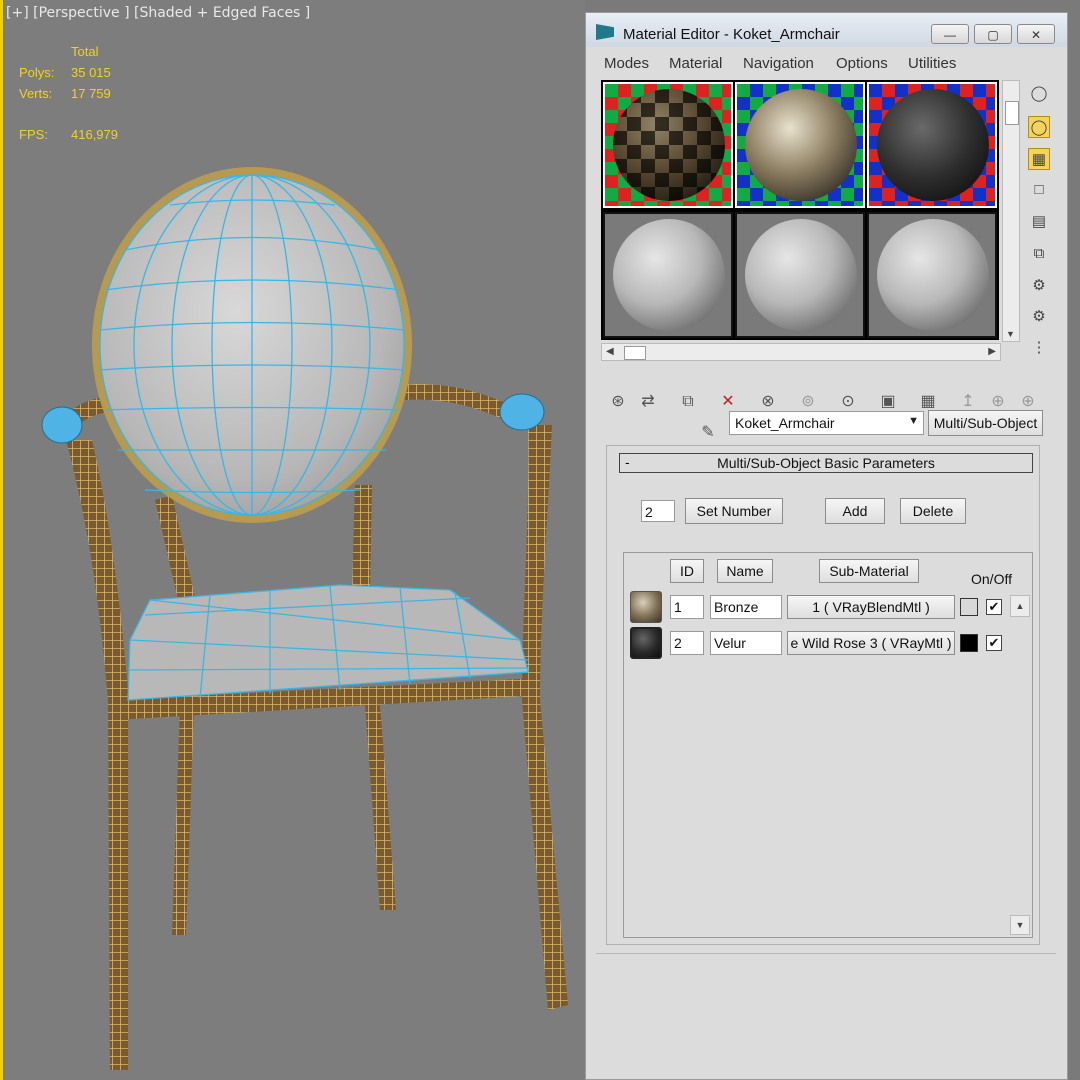  Describe the element at coordinates (646, 607) in the screenshot. I see `row1-material-thumbnail` at that location.